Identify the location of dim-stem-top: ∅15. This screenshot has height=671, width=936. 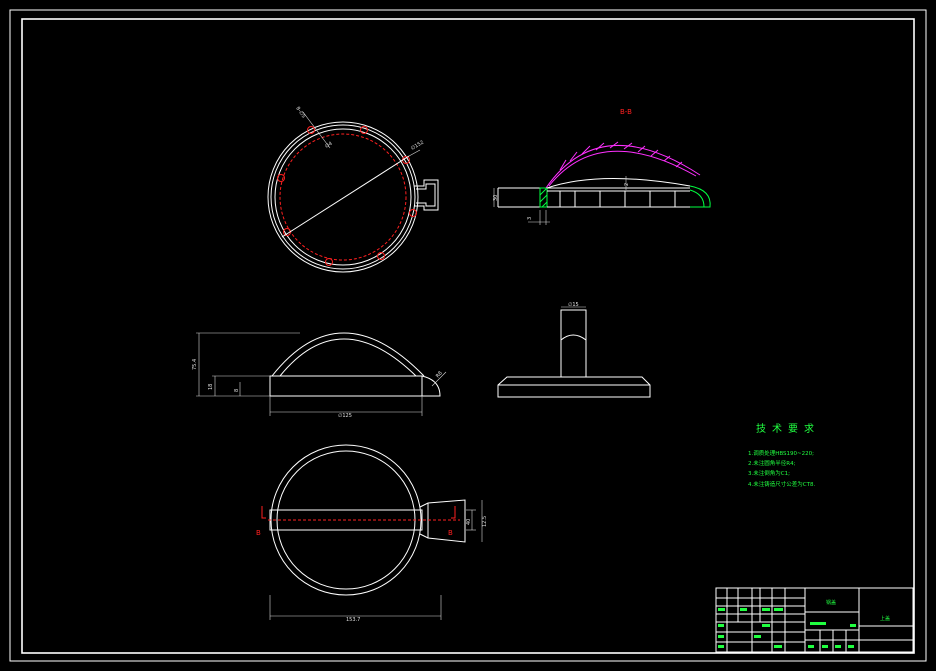
(573, 305).